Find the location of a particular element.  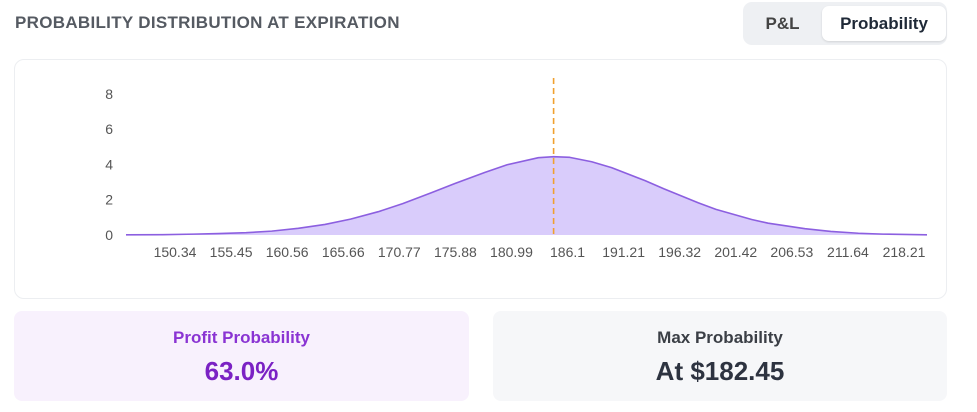

y-tick-label: 0 is located at coordinates (109, 235).